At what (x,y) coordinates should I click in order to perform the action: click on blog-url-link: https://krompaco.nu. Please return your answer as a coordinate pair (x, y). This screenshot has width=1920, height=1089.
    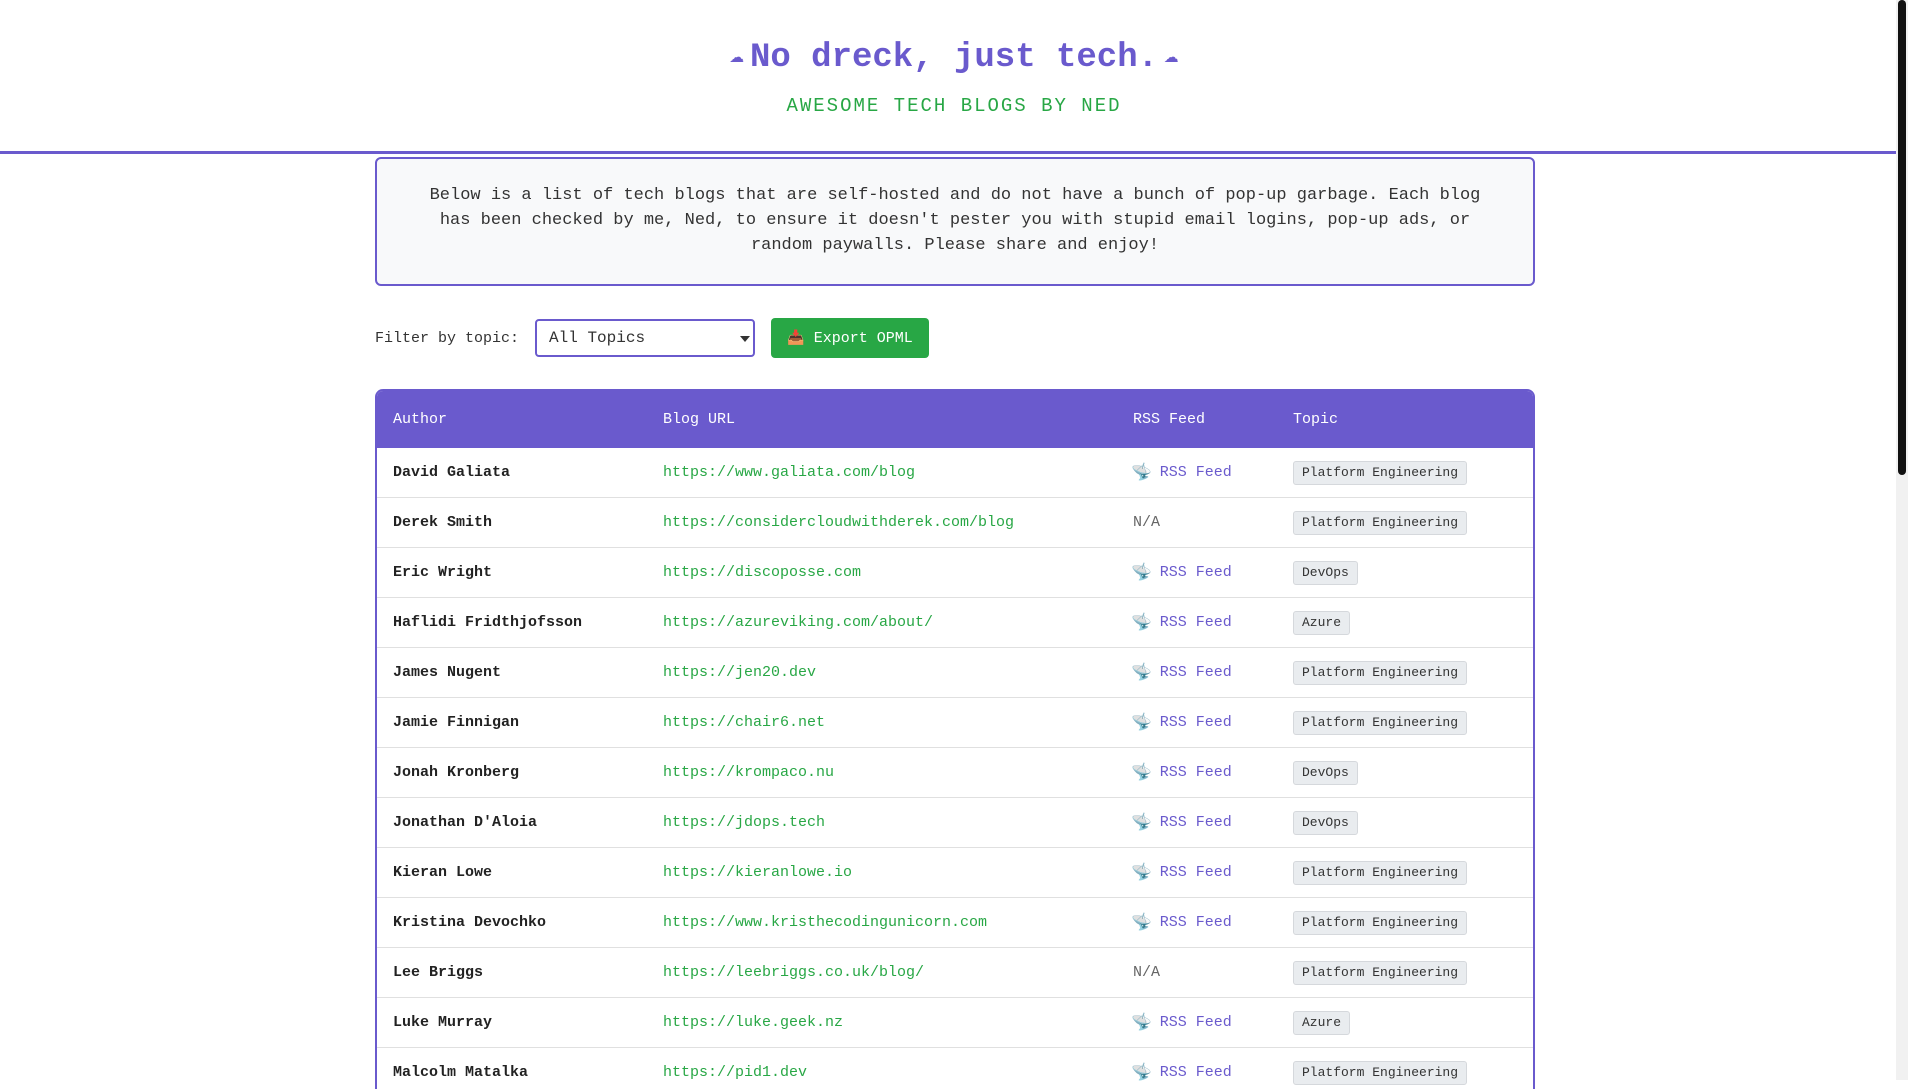
    Looking at the image, I should click on (748, 772).